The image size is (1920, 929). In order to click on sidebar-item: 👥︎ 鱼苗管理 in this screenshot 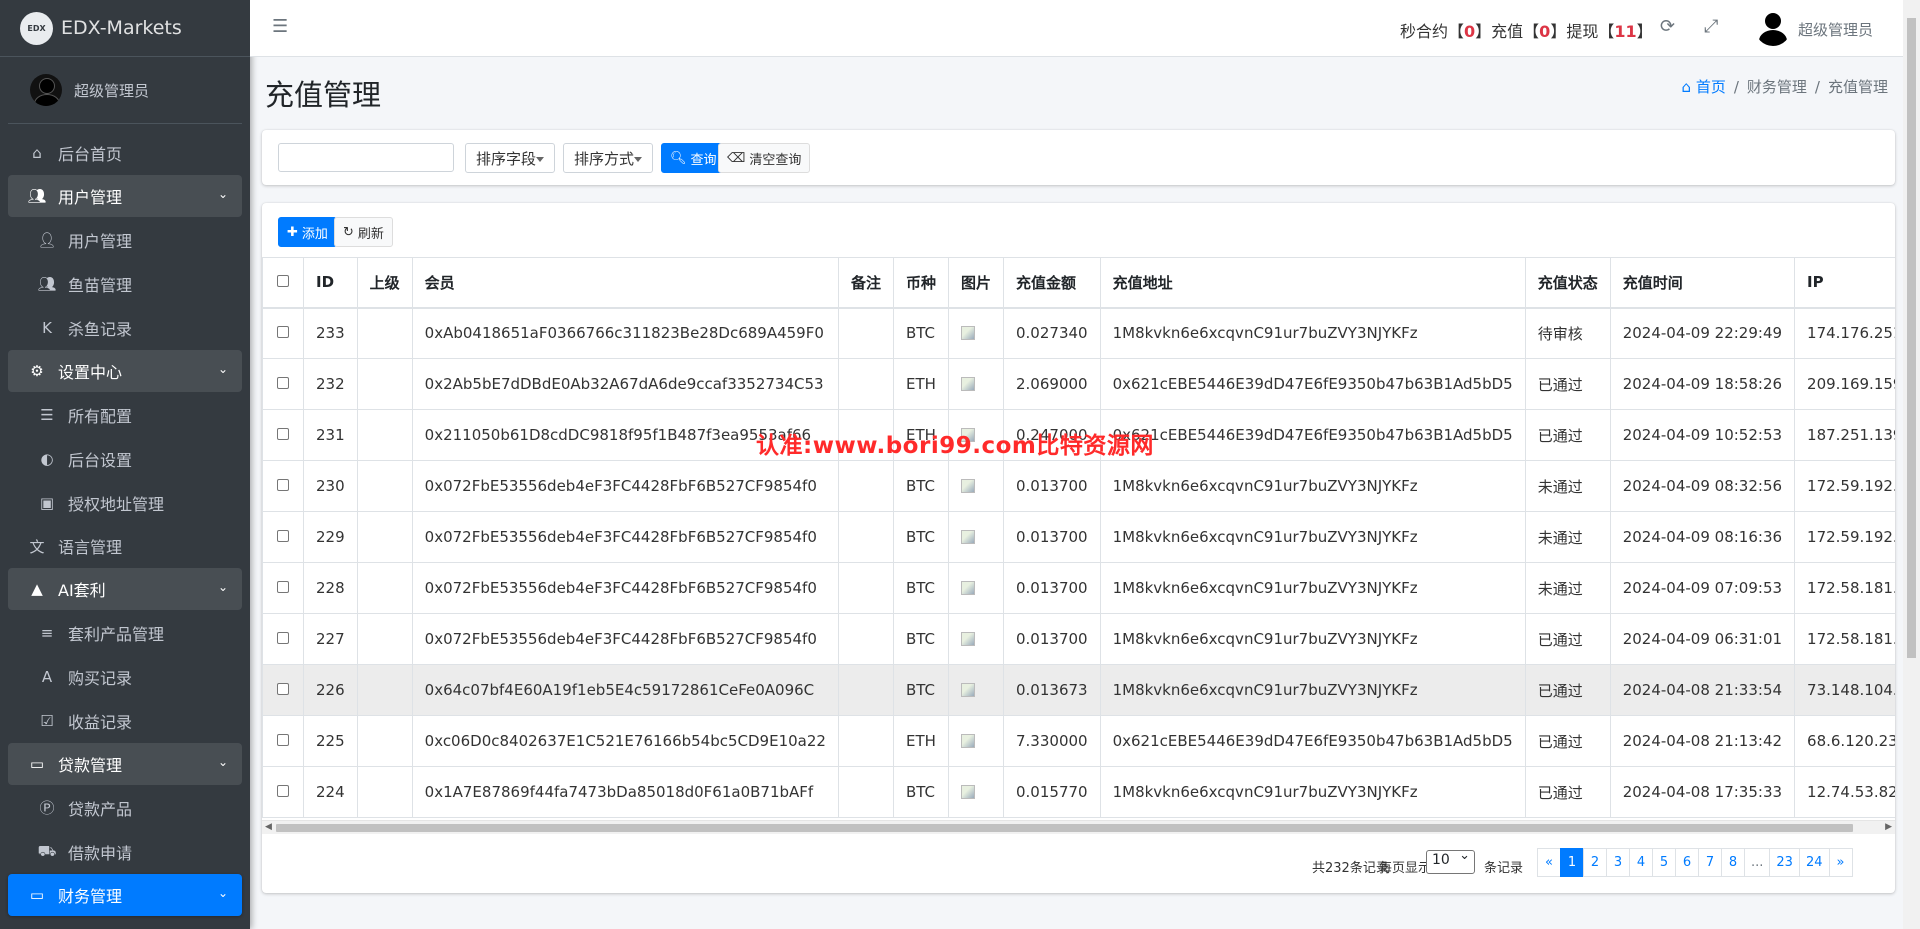, I will do `click(125, 283)`.